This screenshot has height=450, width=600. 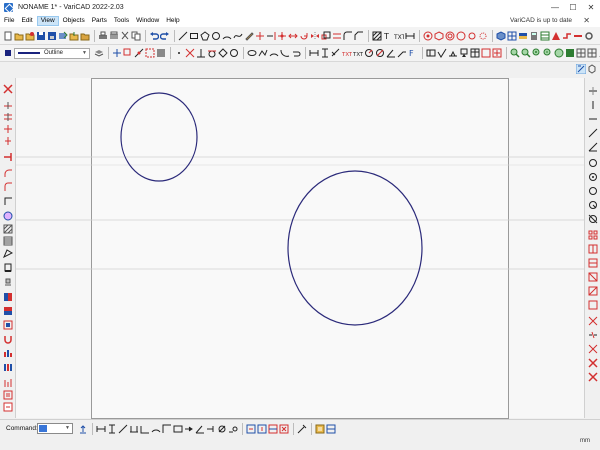 What do you see at coordinates (428, 36) in the screenshot?
I see `bolt-icon` at bounding box center [428, 36].